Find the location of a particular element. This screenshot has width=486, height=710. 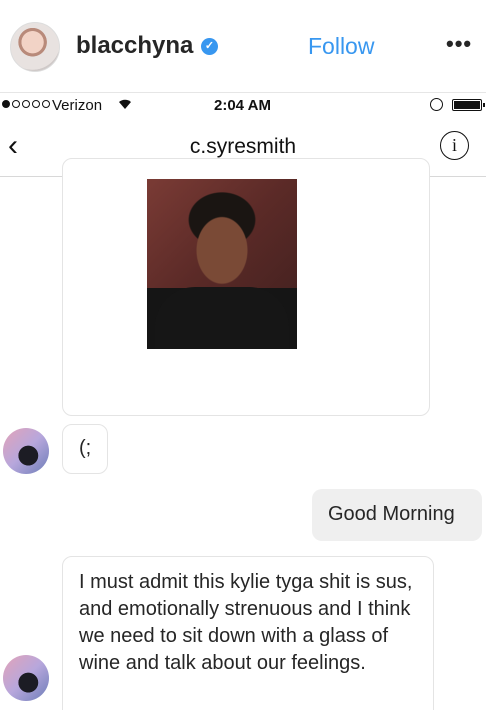

lock-icon is located at coordinates (436, 104).